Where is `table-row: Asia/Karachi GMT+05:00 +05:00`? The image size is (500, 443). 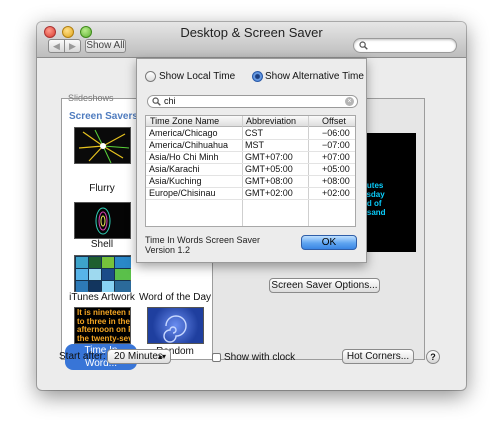 table-row: Asia/Karachi GMT+05:00 +05:00 is located at coordinates (250, 170).